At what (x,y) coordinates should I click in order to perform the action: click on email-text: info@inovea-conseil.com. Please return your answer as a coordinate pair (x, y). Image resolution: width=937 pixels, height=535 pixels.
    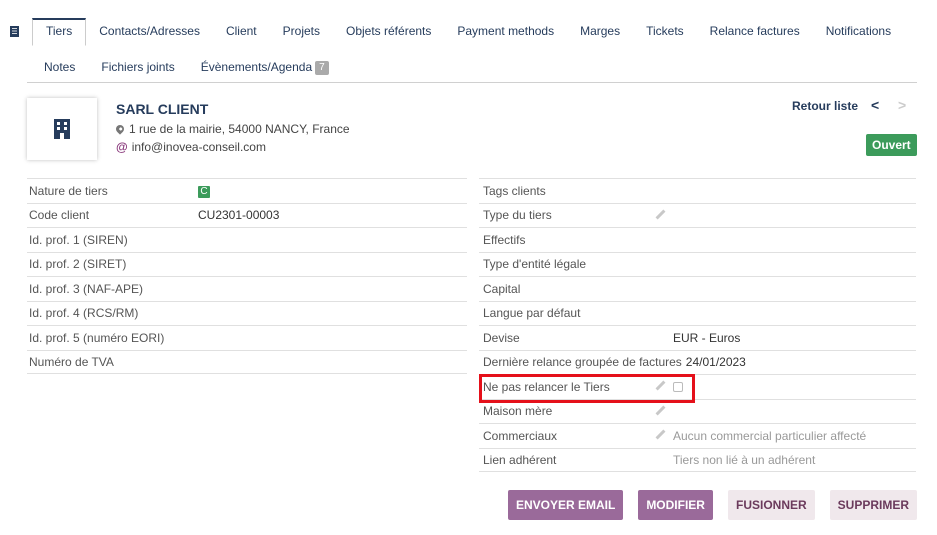
    Looking at the image, I should click on (199, 147).